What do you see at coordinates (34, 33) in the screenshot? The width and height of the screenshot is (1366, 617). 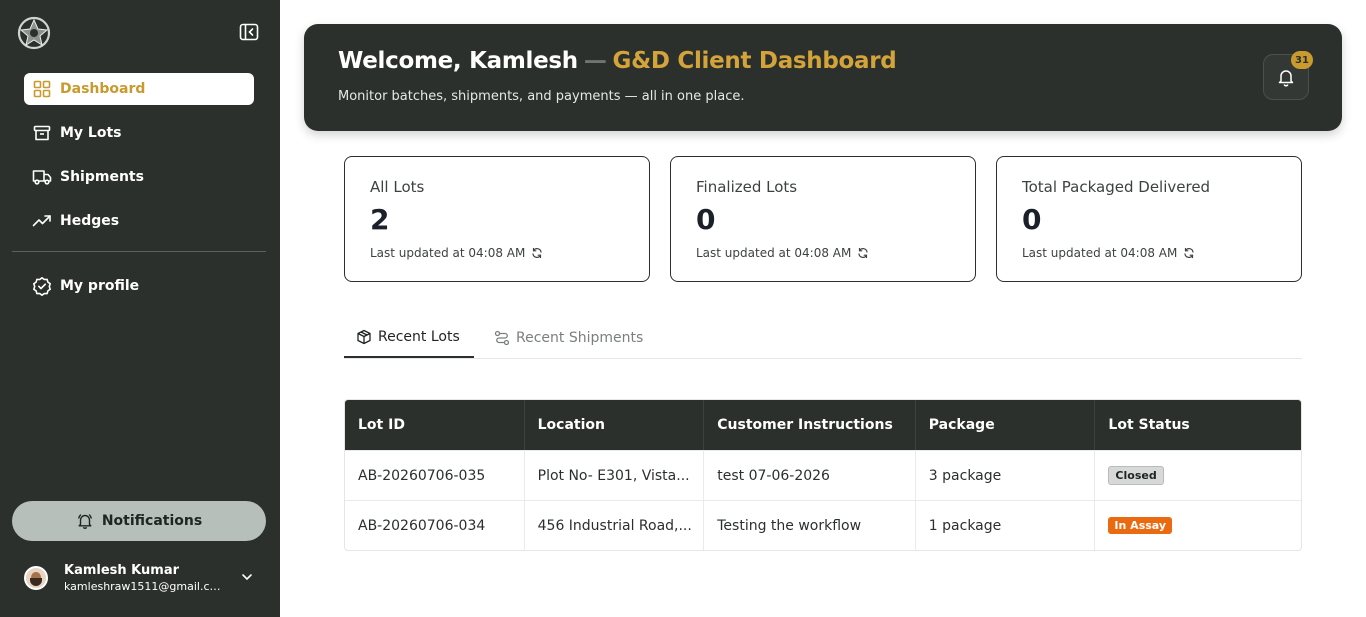 I see `brand-logo-icon` at bounding box center [34, 33].